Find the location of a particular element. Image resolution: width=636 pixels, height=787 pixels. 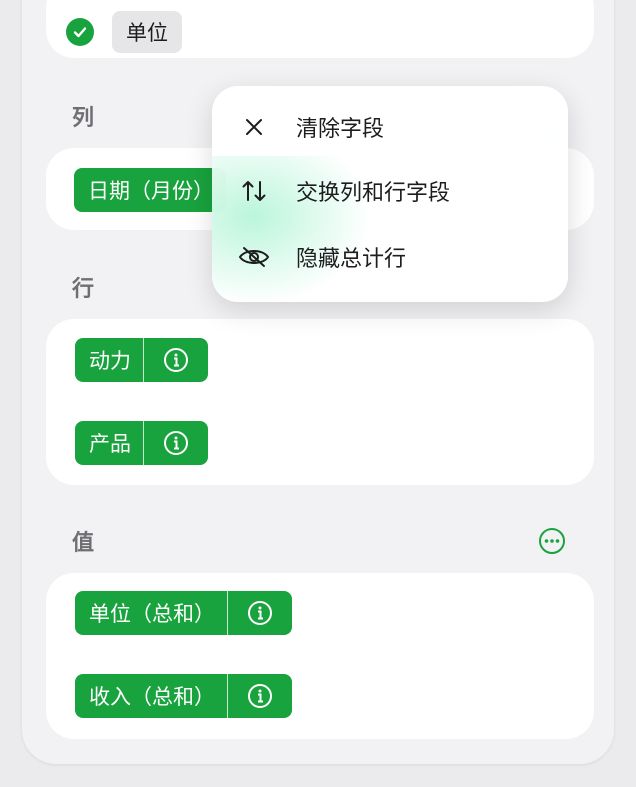

field-label: 动力 is located at coordinates (110, 361).